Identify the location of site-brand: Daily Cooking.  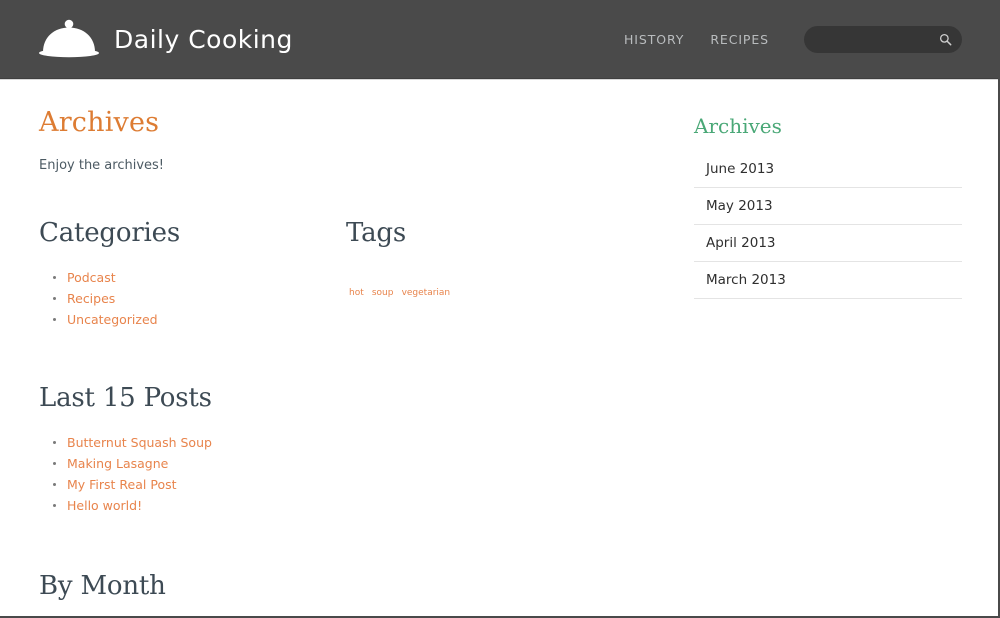
(165, 39).